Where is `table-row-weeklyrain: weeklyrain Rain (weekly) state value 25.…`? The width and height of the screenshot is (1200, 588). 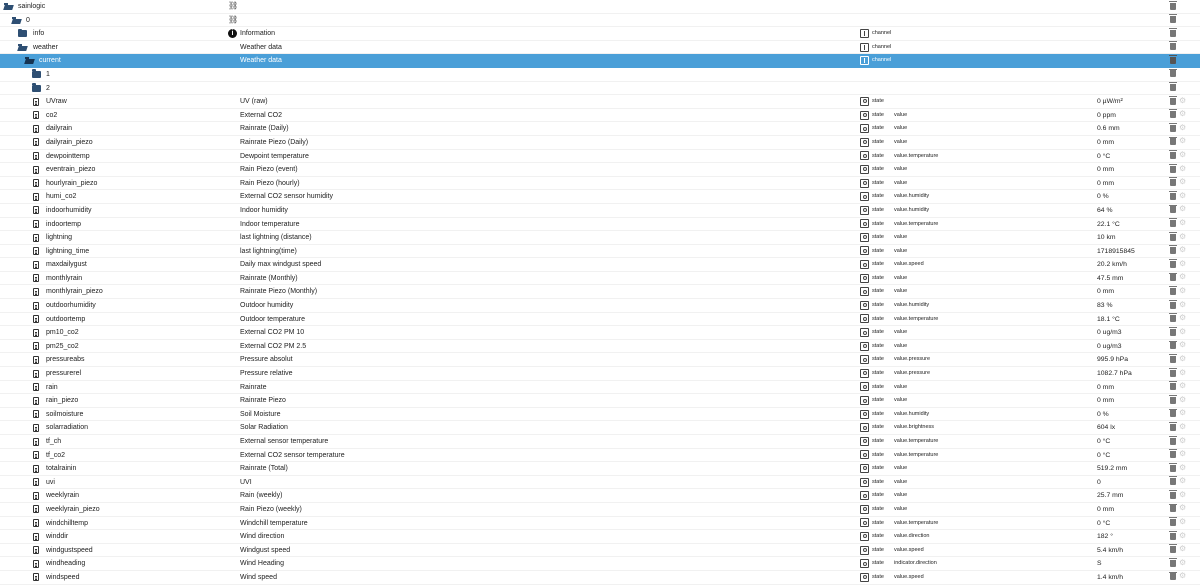 table-row-weeklyrain: weeklyrain Rain (weekly) state value 25.… is located at coordinates (600, 496).